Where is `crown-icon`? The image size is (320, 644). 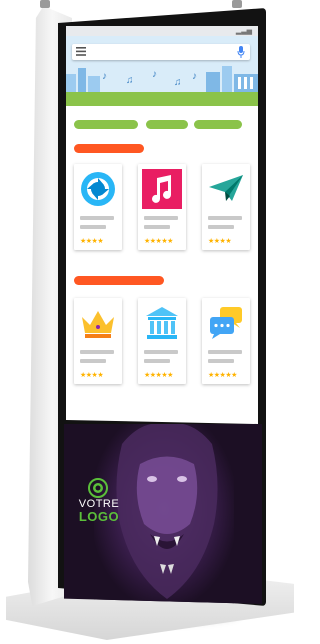
crown-icon is located at coordinates (98, 323).